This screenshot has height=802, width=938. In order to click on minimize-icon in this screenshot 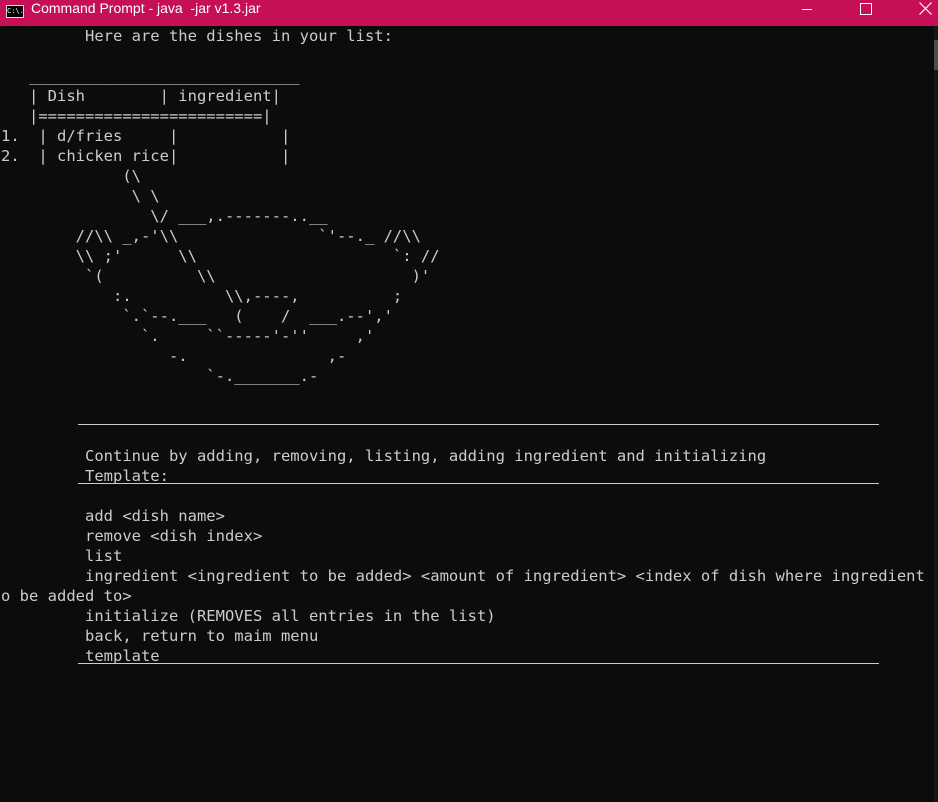, I will do `click(807, 9)`.